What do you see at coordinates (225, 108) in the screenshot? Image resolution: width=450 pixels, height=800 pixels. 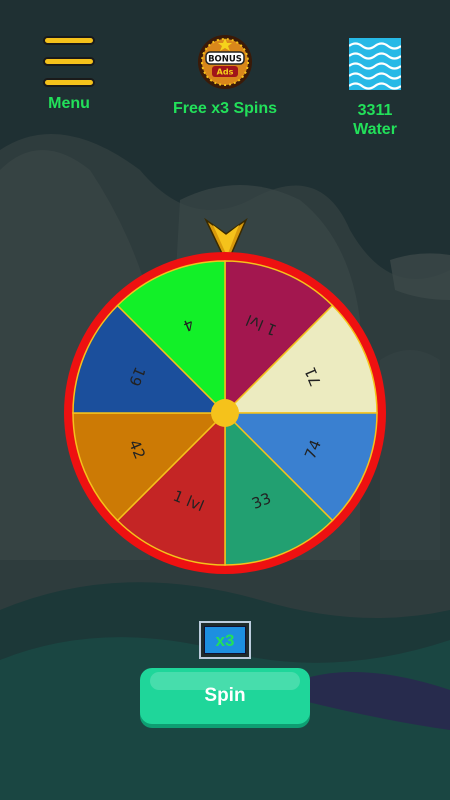 I see `bonus-label: Free x3 Spins` at bounding box center [225, 108].